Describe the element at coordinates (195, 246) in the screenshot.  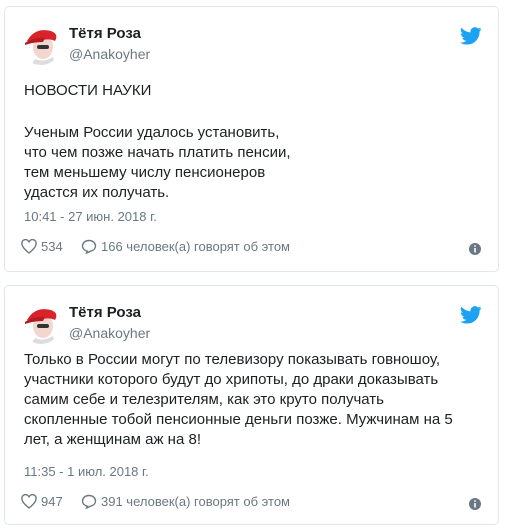
I see `talking-count: 166 человек(а) говорят об этом` at that location.